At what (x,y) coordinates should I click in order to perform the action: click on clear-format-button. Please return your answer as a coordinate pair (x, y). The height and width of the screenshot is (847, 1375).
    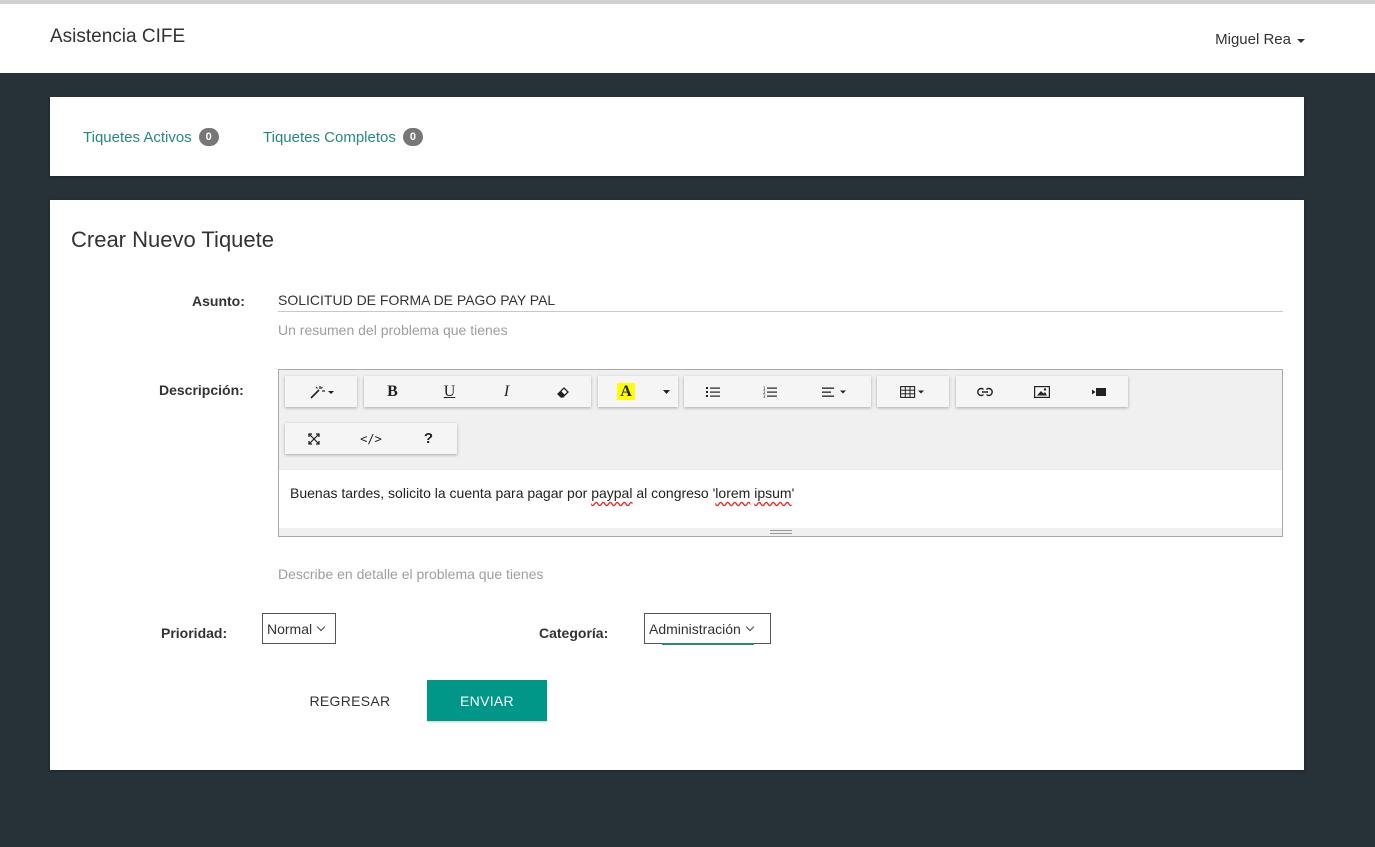
    Looking at the image, I should click on (563, 391).